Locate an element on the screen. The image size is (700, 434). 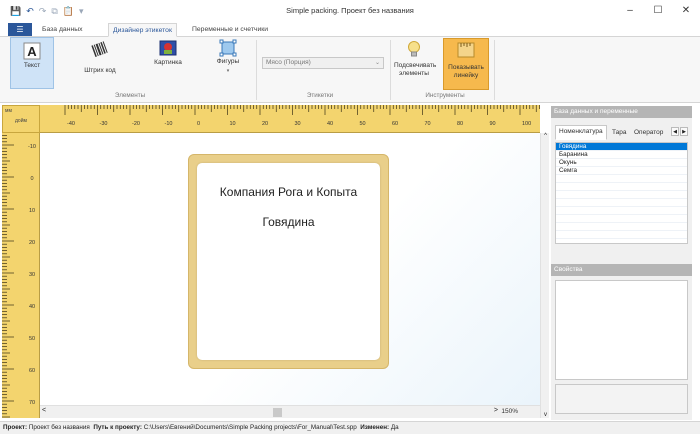
picture-tool-label: Картинка is located at coordinates (168, 62).